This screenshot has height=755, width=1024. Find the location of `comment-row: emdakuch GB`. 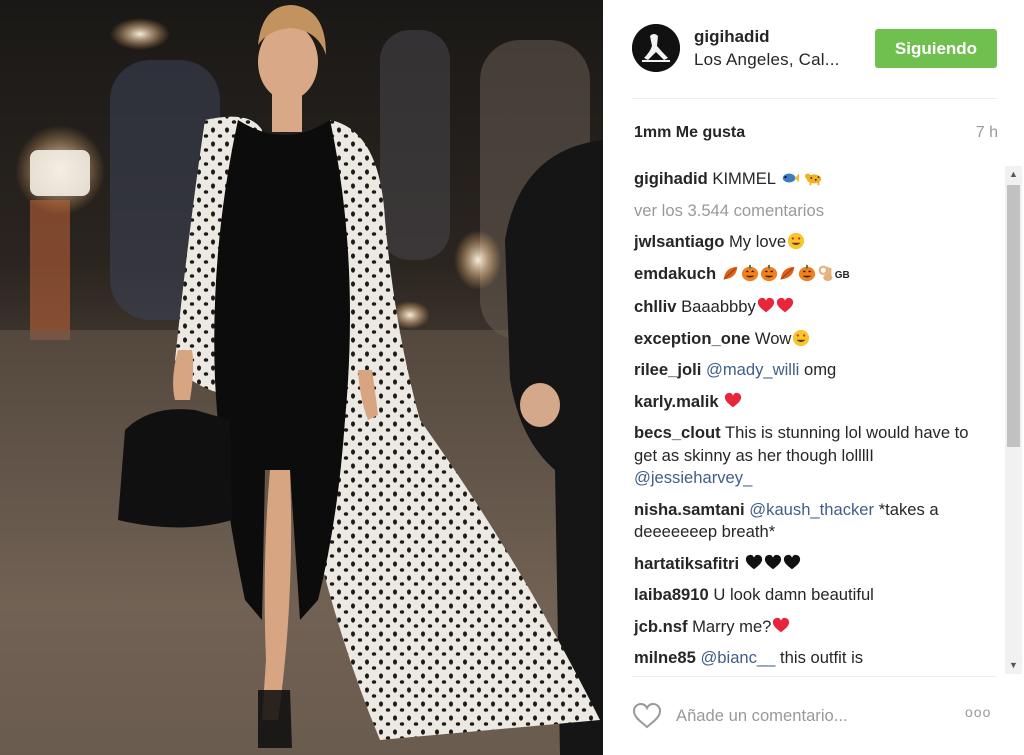

comment-row: emdakuch GB is located at coordinates (814, 275).